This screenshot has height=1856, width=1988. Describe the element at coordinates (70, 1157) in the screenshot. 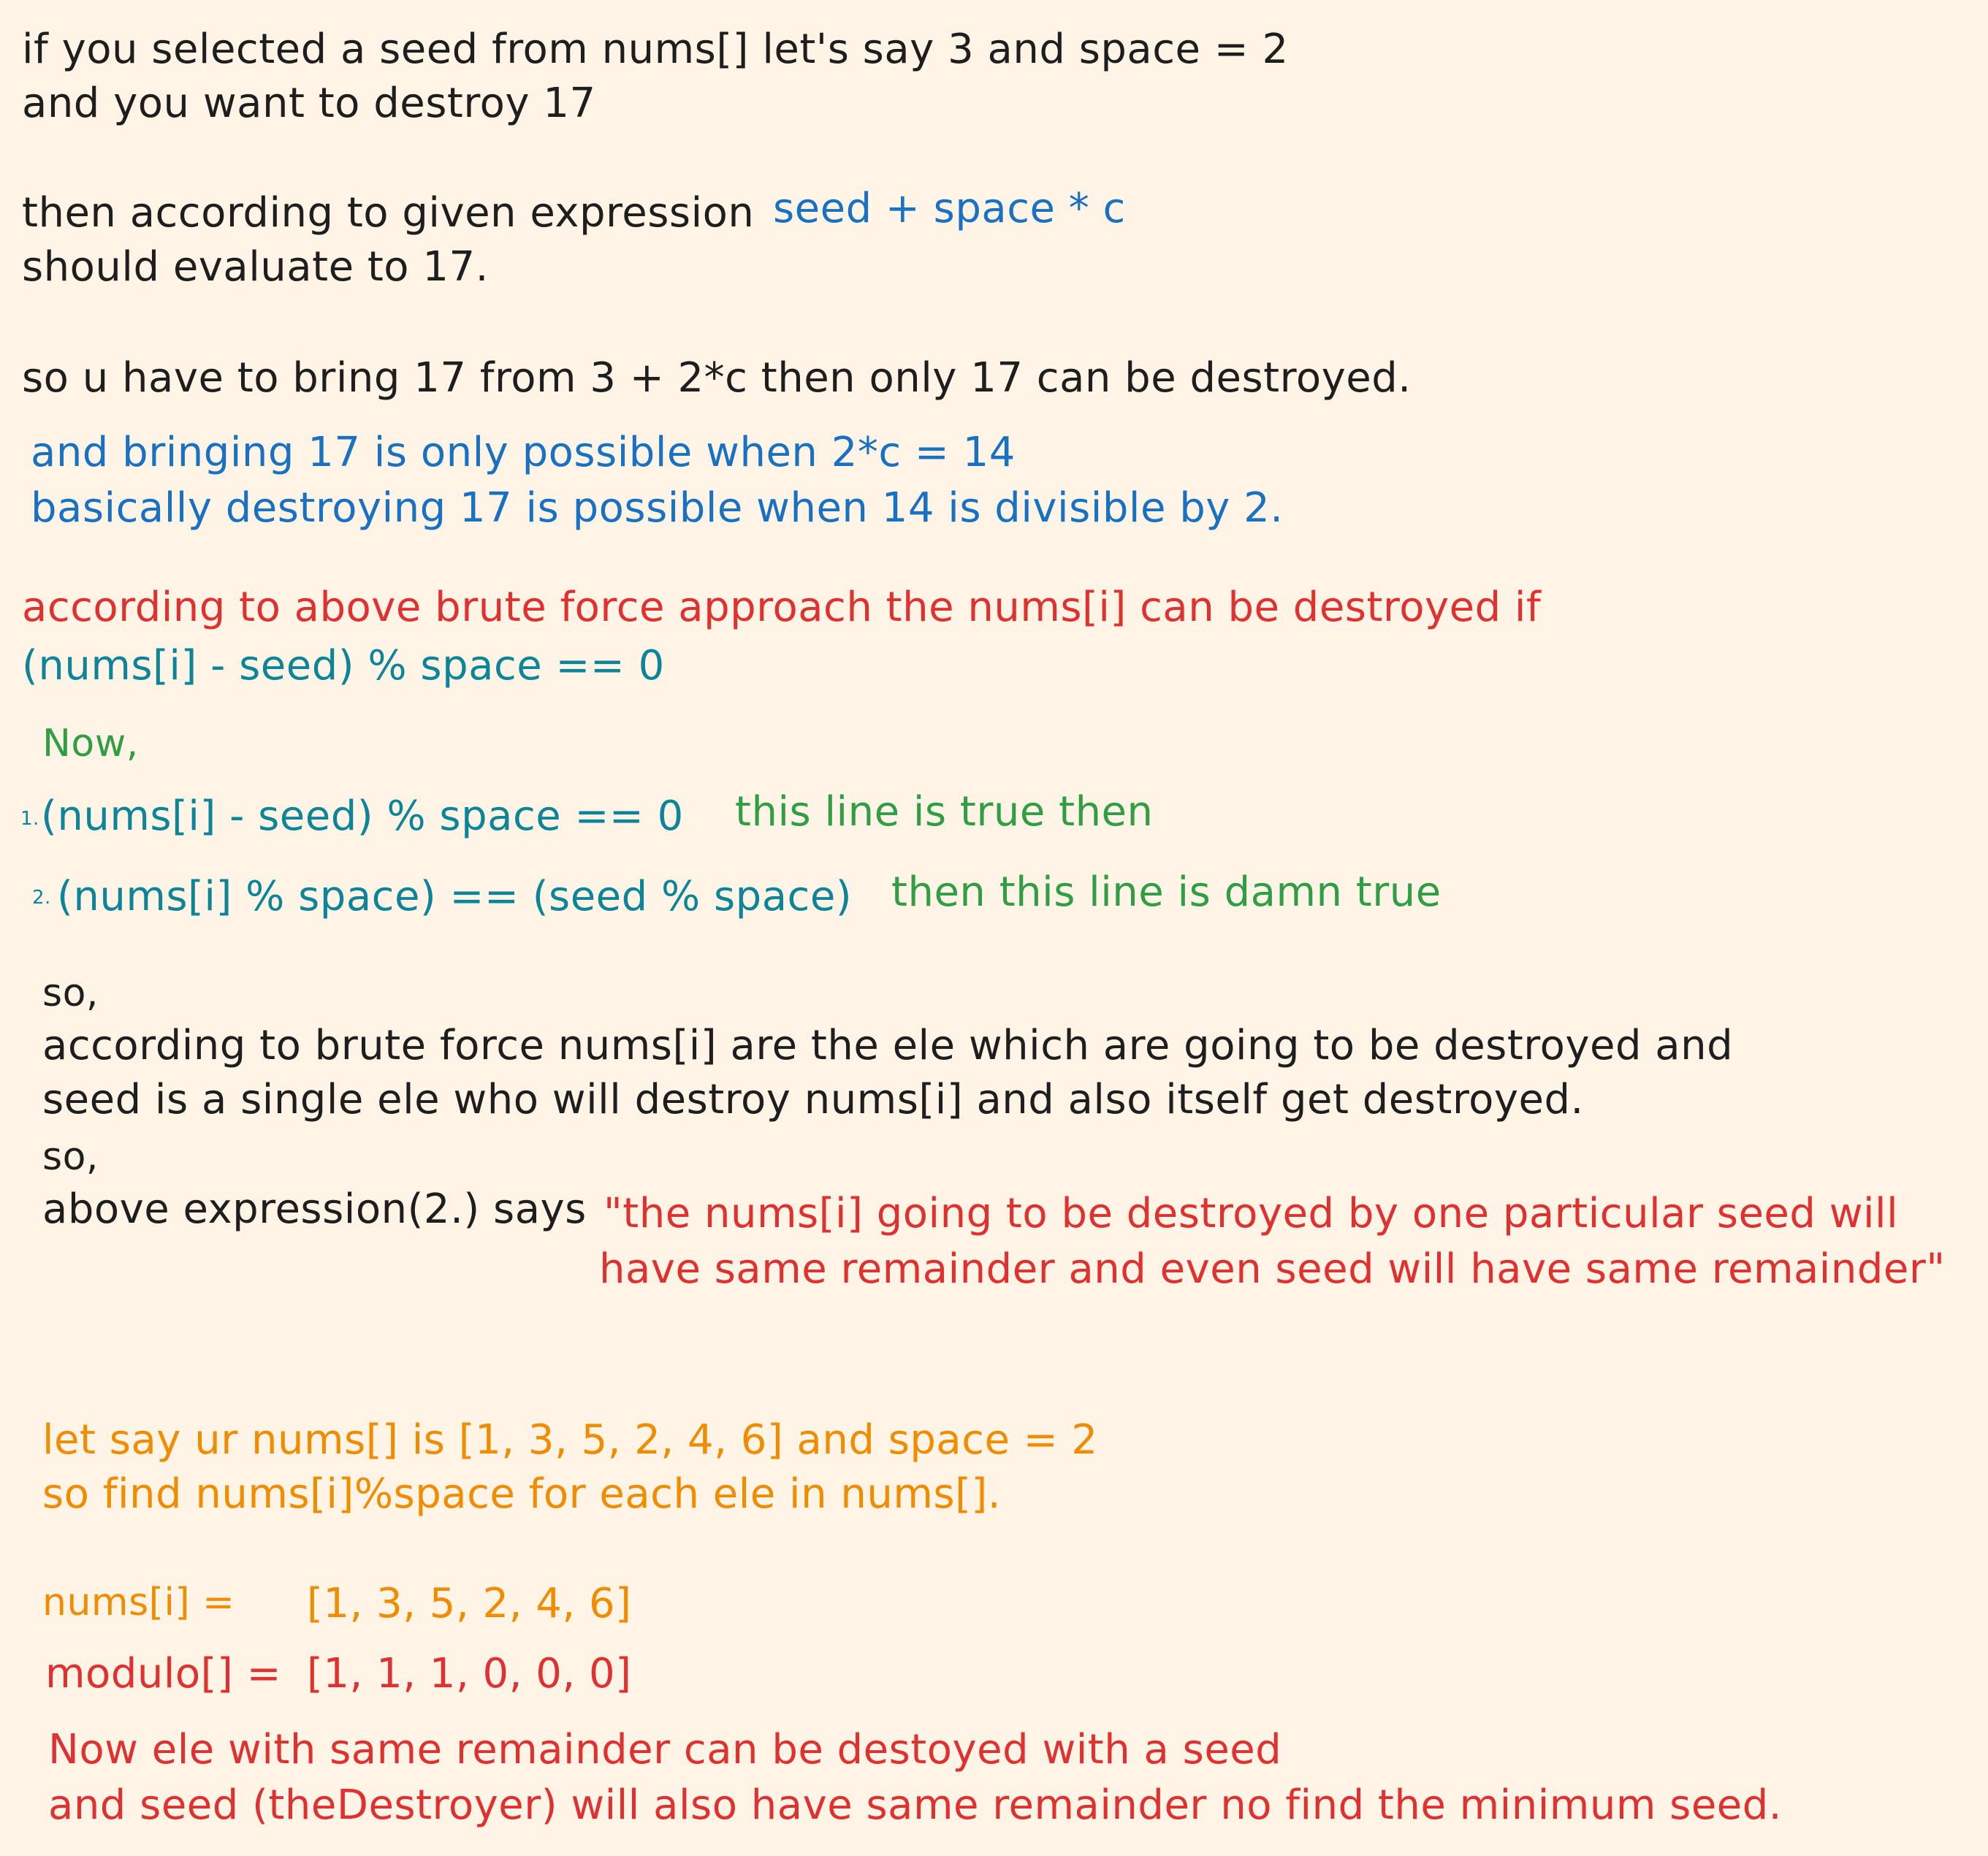

I see `so-label-2: so,` at that location.